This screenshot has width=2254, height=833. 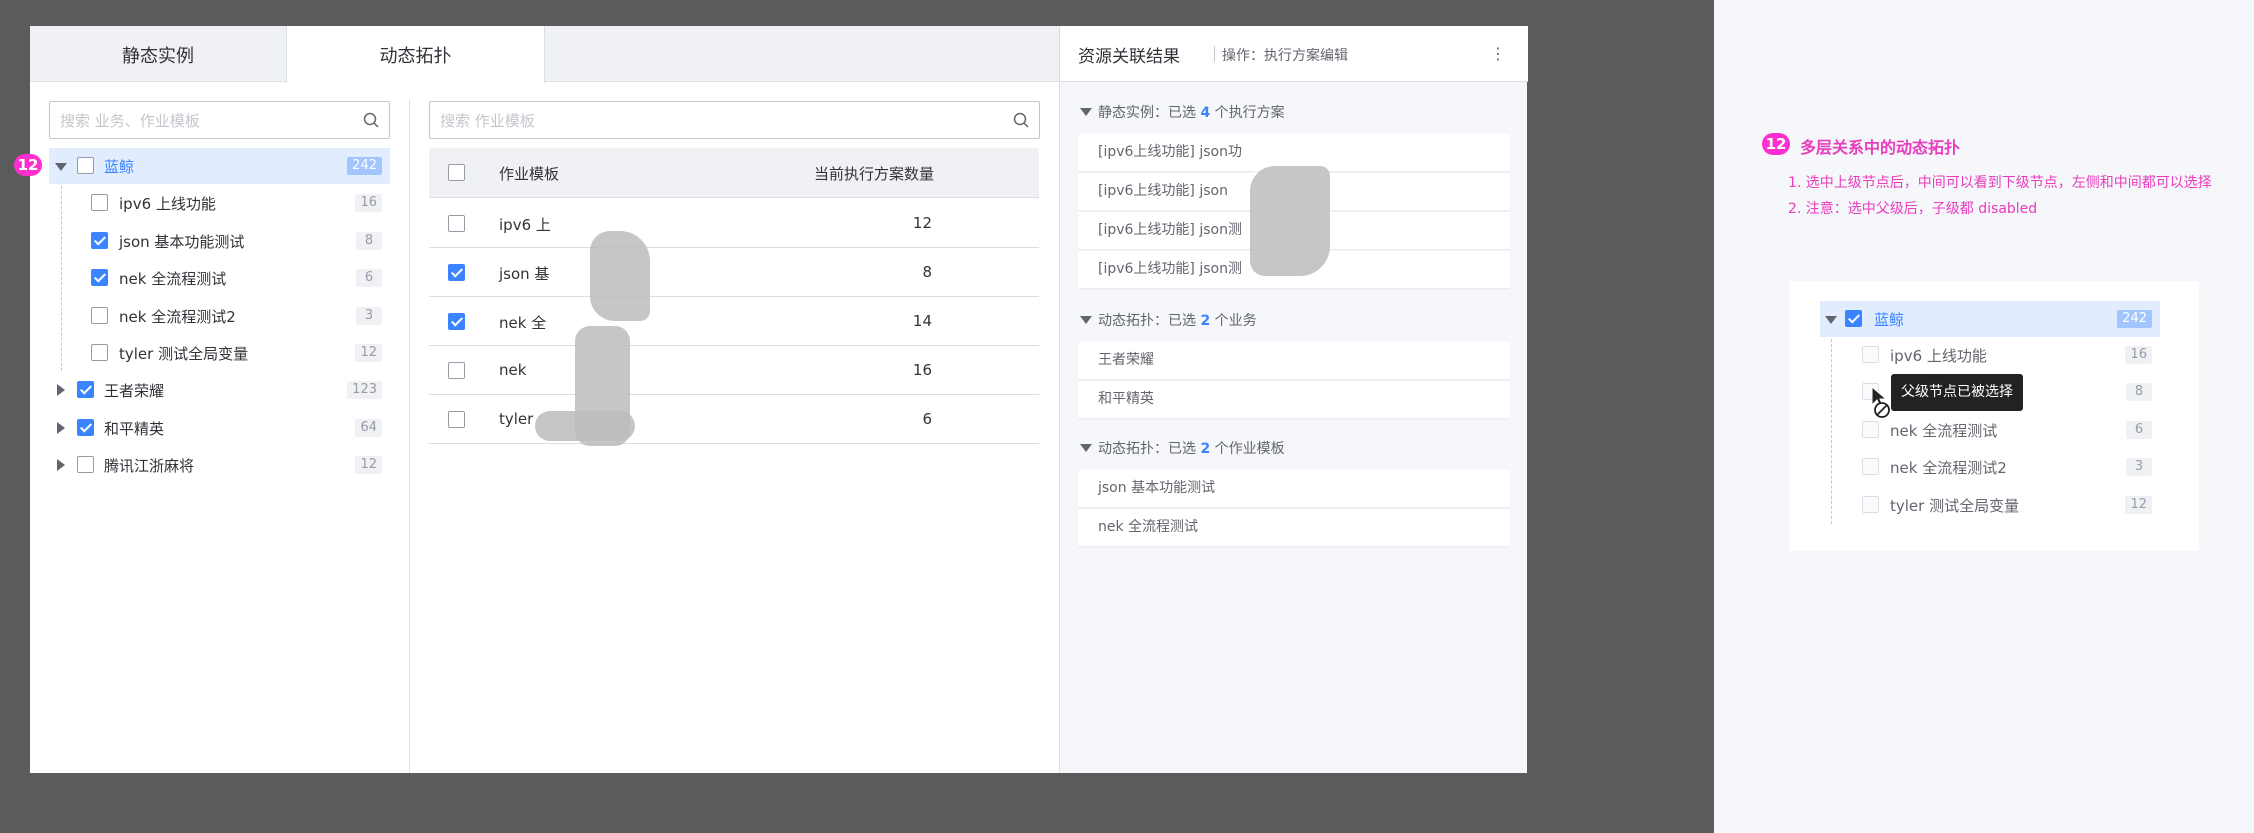 I want to click on tree-label-root: 蓝鲸, so click(x=119, y=166).